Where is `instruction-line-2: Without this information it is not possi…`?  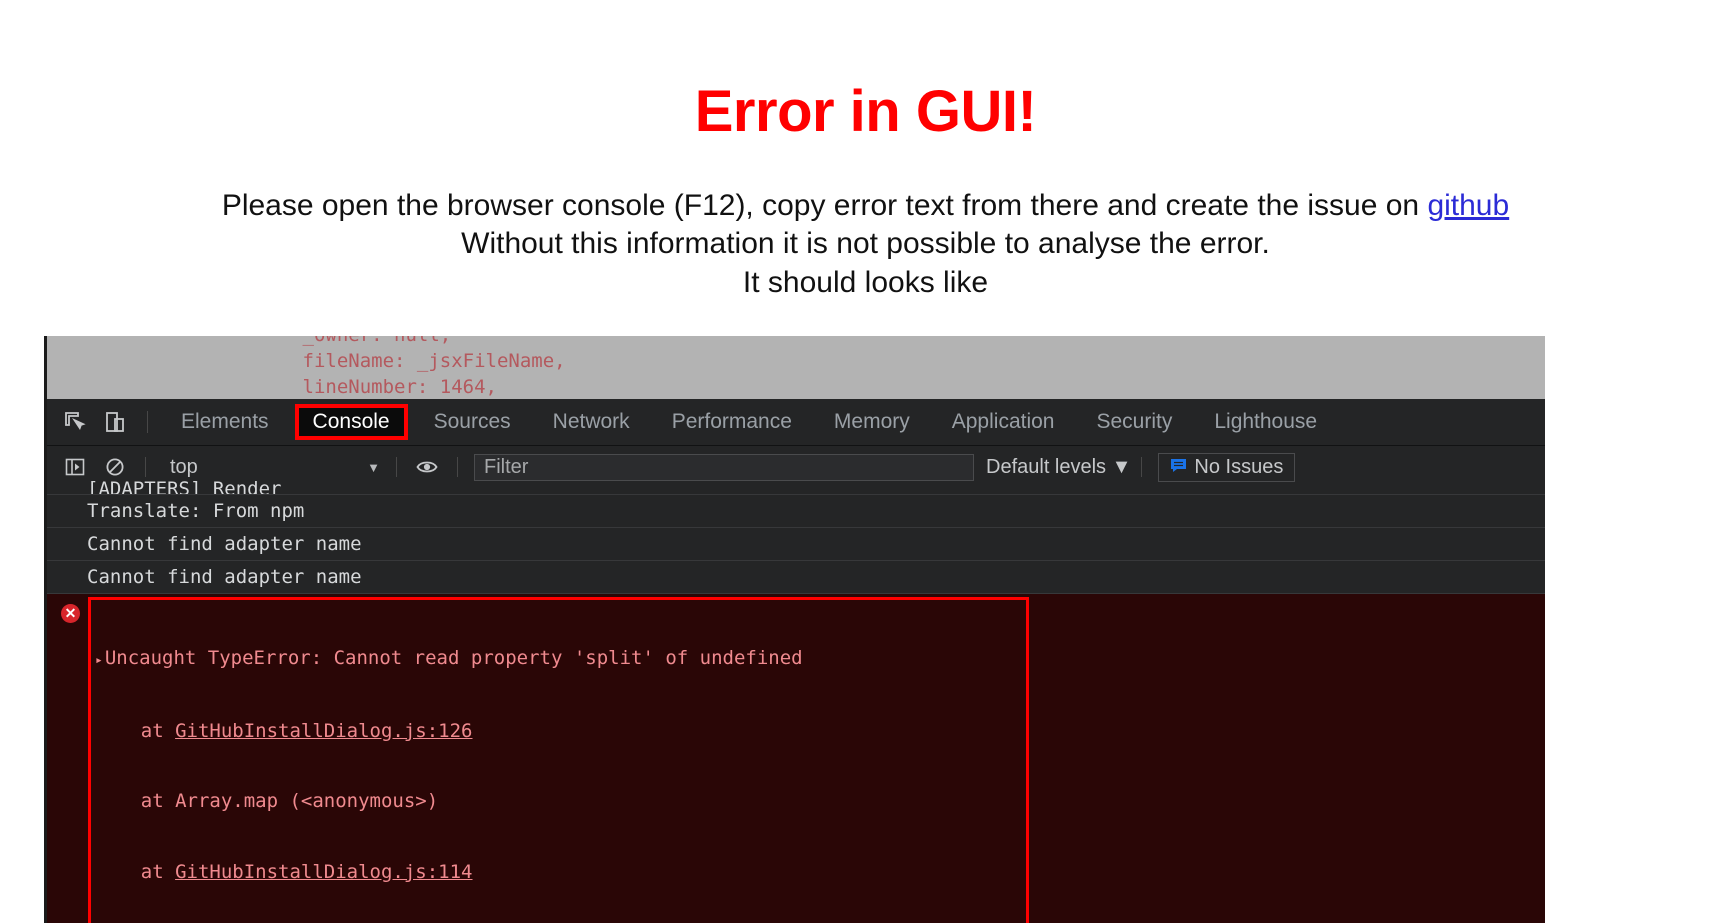 instruction-line-2: Without this information it is not possi… is located at coordinates (865, 244).